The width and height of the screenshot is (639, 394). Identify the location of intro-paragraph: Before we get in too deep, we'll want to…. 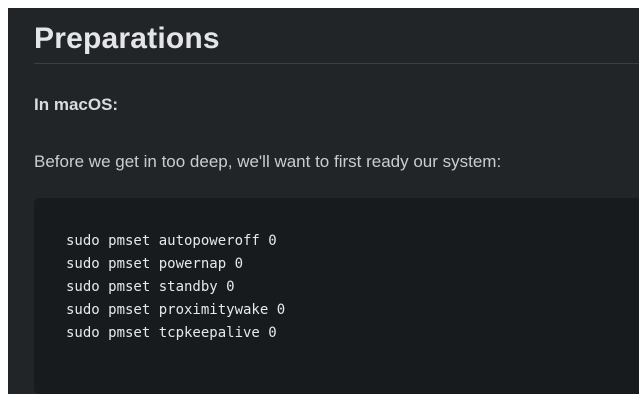
(268, 161).